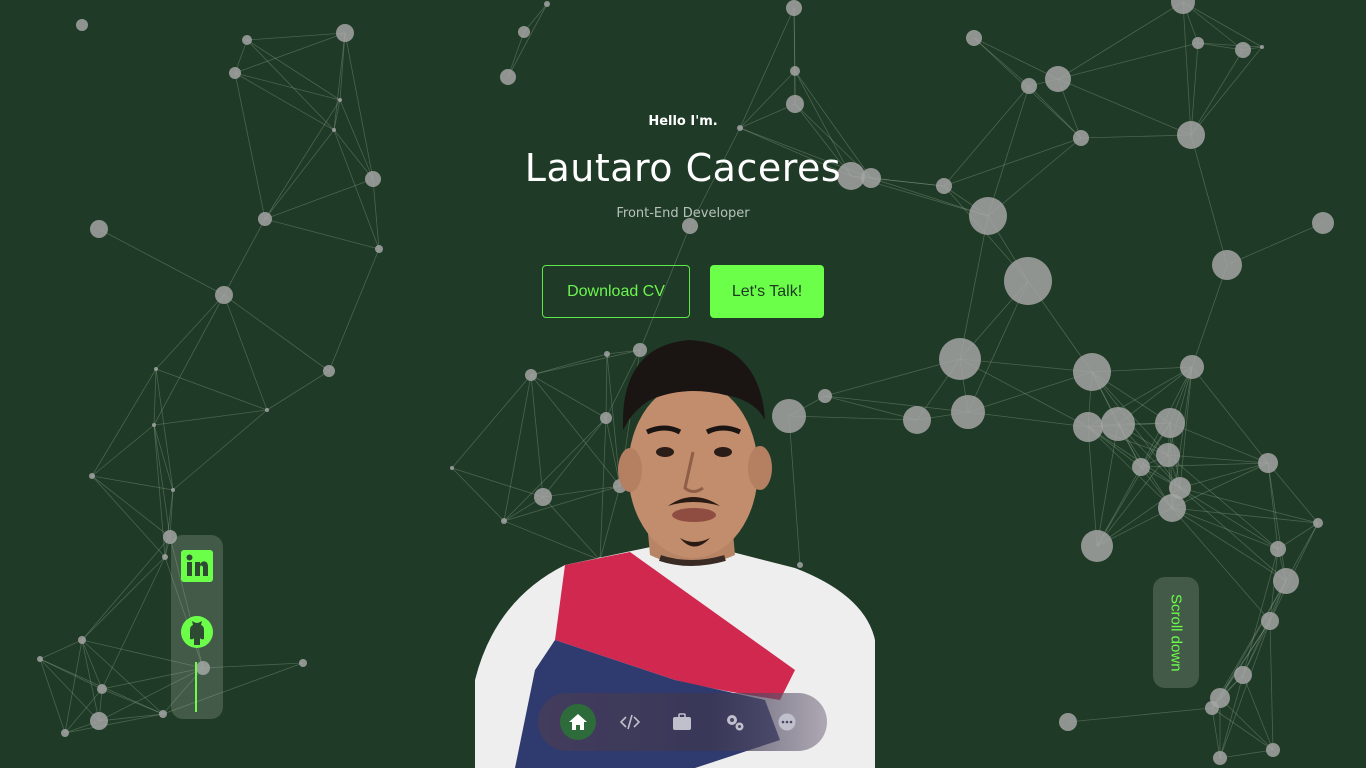 The width and height of the screenshot is (1366, 768). I want to click on linkedin-link, so click(197, 566).